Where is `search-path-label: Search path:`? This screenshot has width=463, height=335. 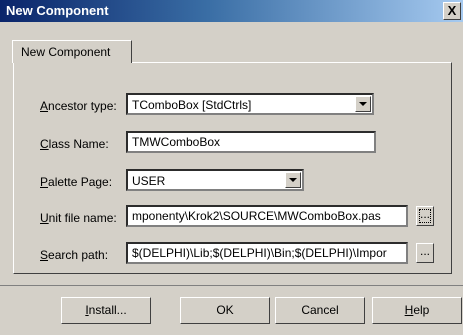
search-path-label: Search path: is located at coordinates (74, 255).